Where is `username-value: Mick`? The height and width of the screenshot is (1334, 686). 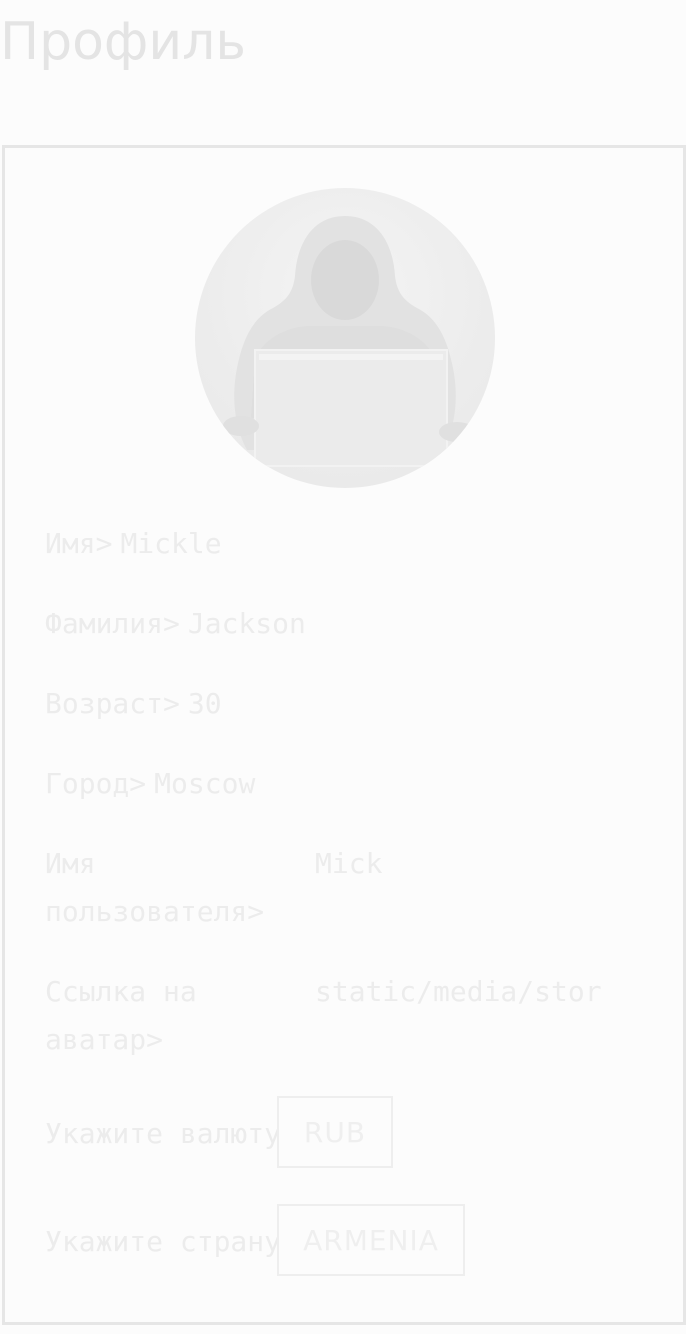 username-value: Mick is located at coordinates (349, 863).